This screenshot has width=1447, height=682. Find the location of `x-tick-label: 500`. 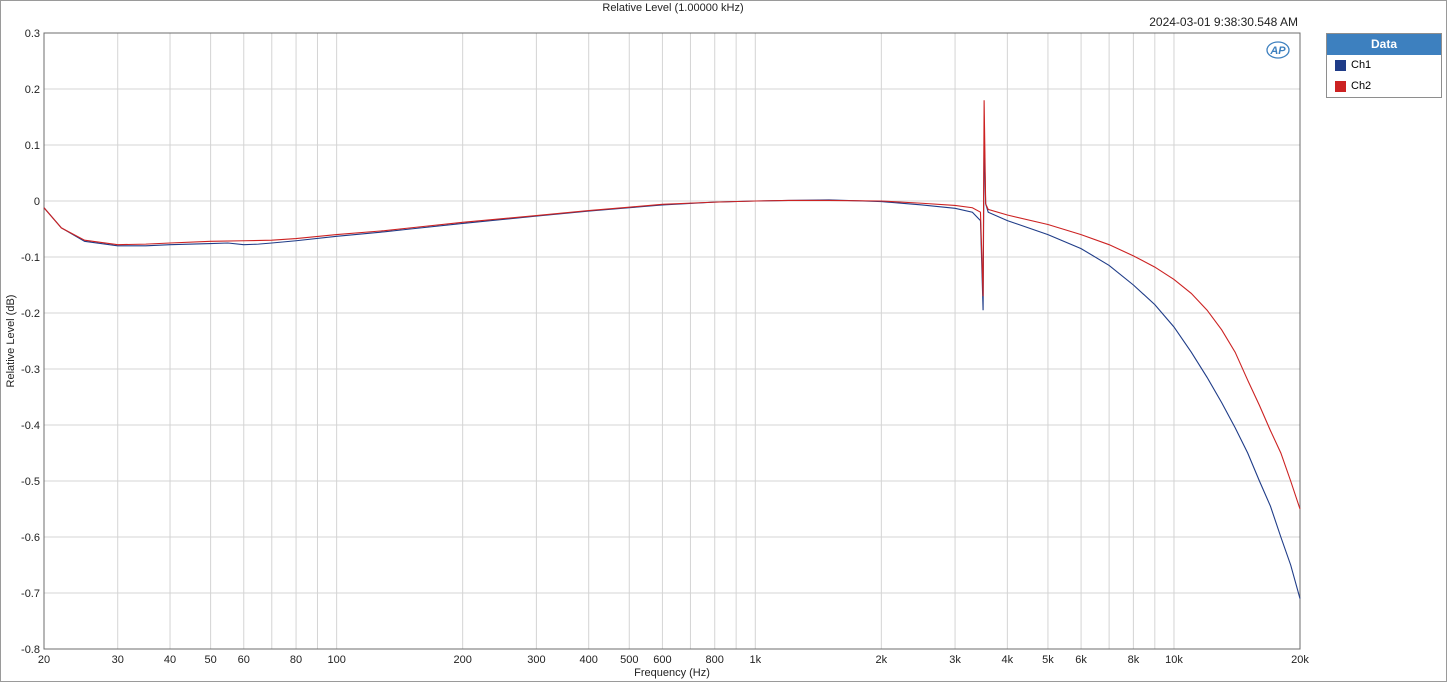

x-tick-label: 500 is located at coordinates (629, 660).